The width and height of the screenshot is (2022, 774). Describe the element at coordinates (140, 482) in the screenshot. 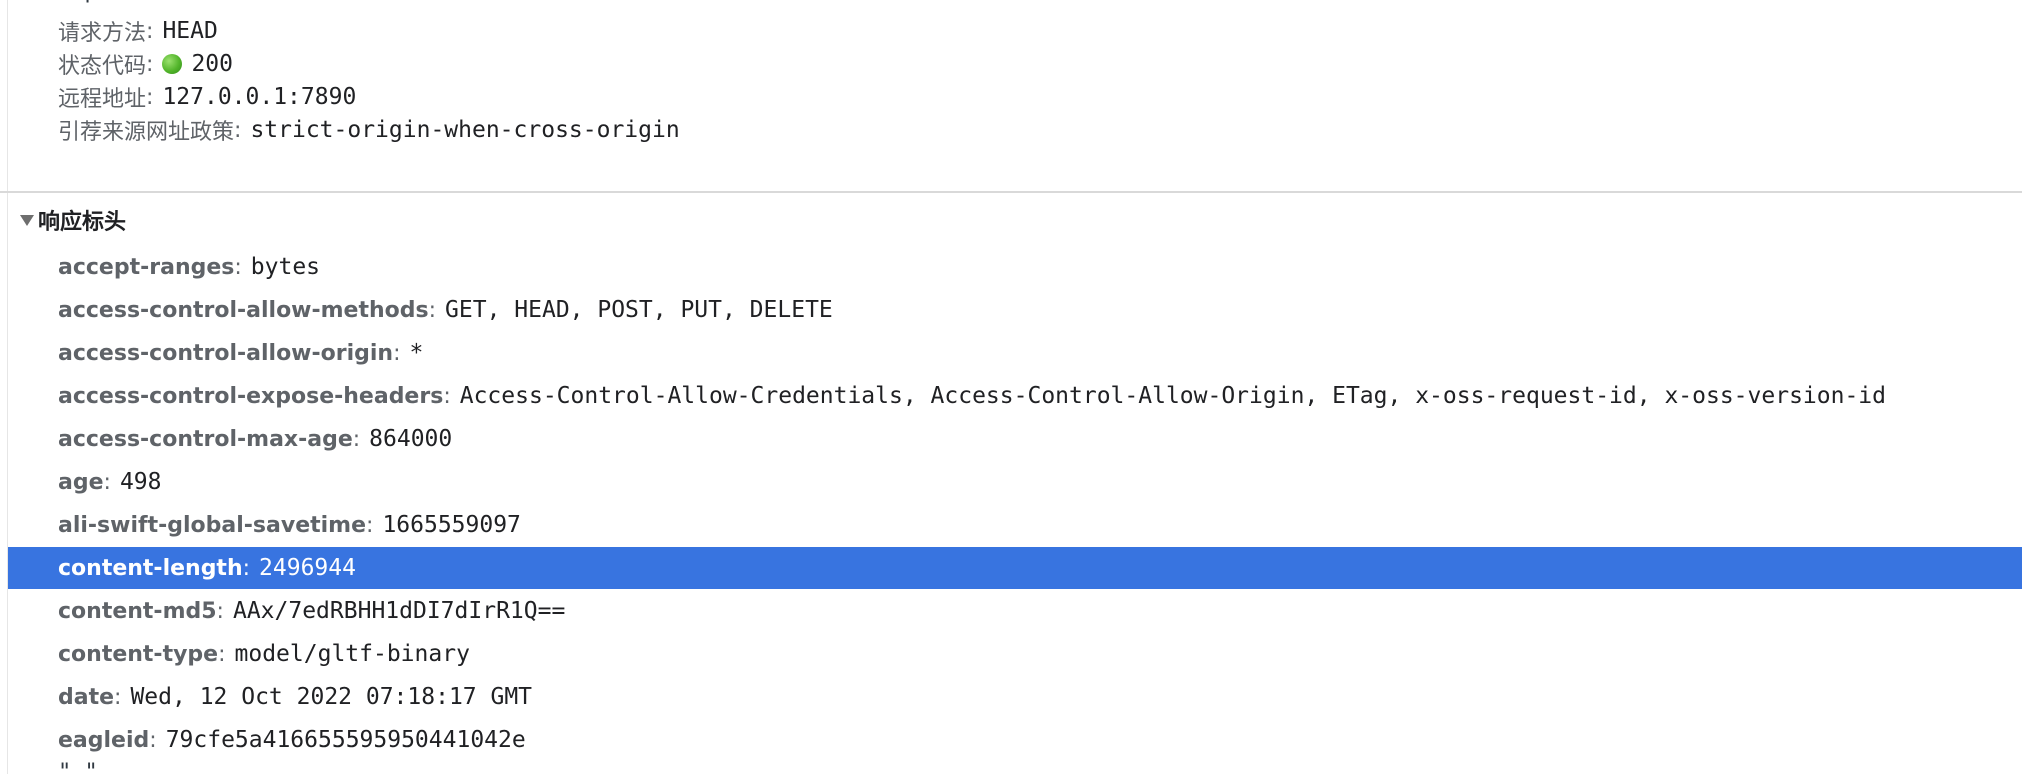

I see `header-value: 498` at that location.